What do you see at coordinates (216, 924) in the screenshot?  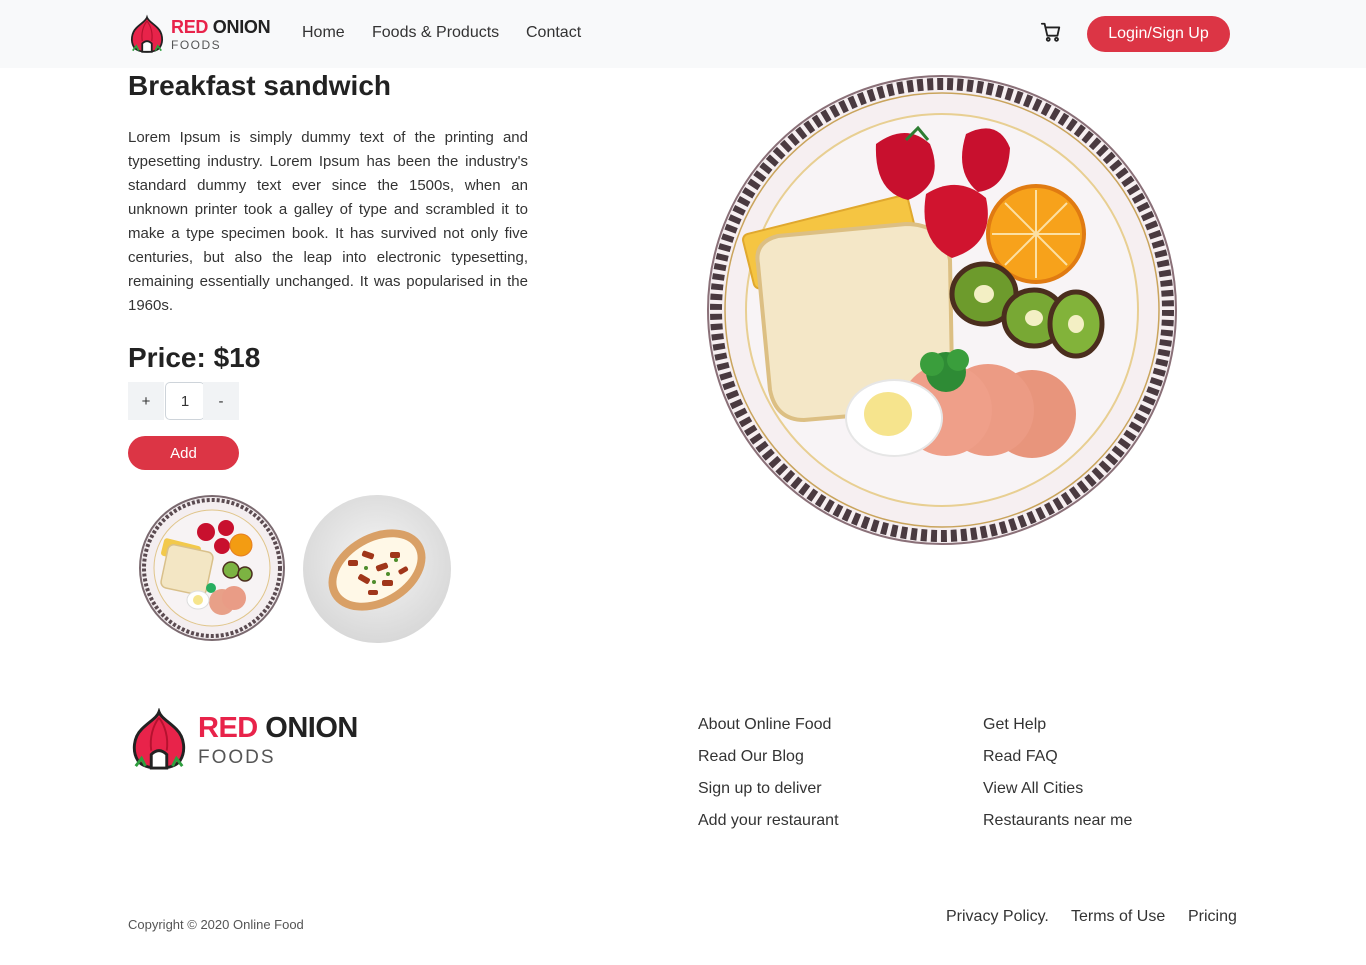 I see `copyright-text: Copyright © 2020 Online Food` at bounding box center [216, 924].